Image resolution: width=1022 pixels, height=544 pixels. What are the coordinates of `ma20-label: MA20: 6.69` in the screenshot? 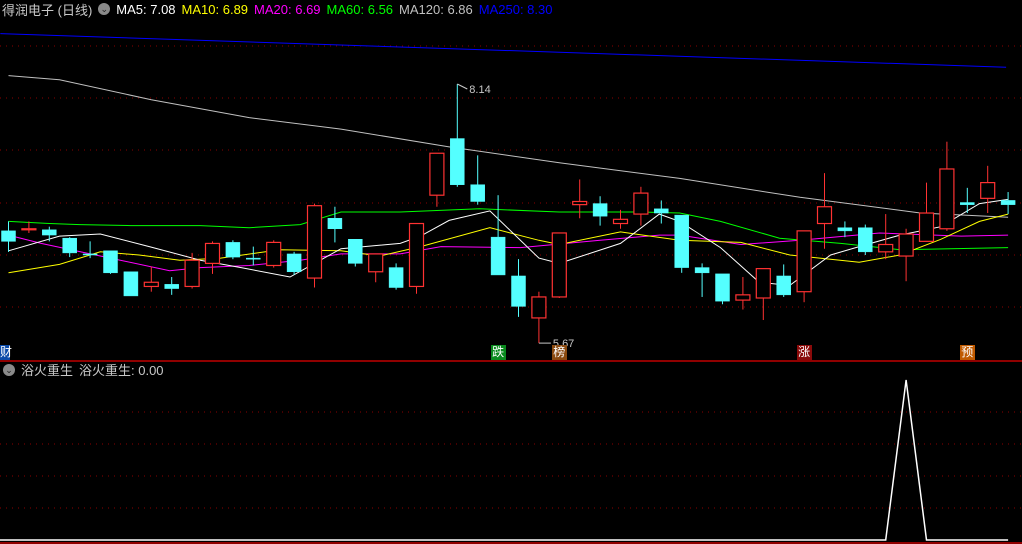 It's located at (287, 9).